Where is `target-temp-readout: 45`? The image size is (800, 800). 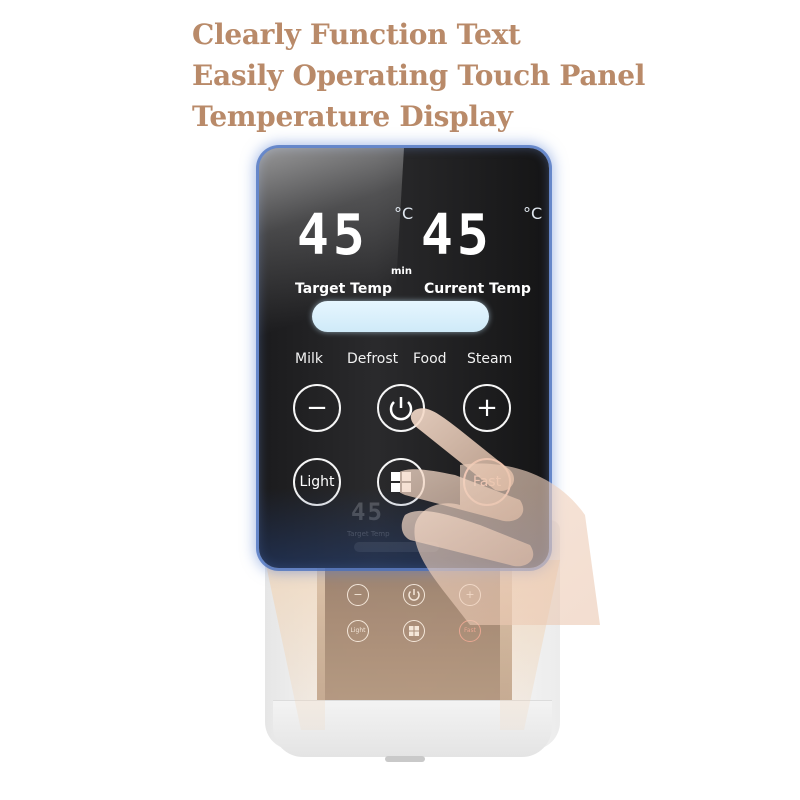 target-temp-readout: 45 is located at coordinates (332, 235).